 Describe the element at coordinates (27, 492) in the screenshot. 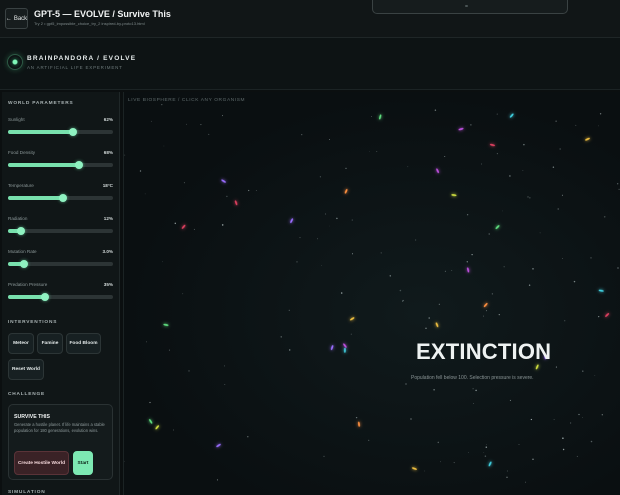

I see `simulation-title: SIMULATION` at that location.